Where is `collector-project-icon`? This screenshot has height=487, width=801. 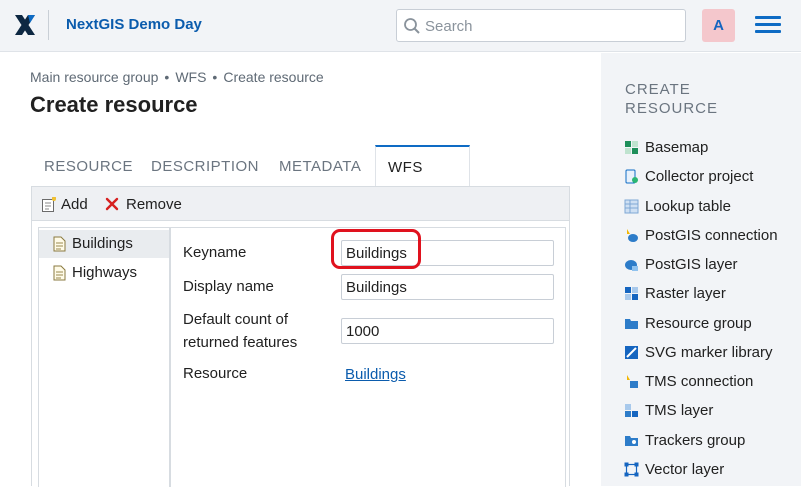 collector-project-icon is located at coordinates (631, 176).